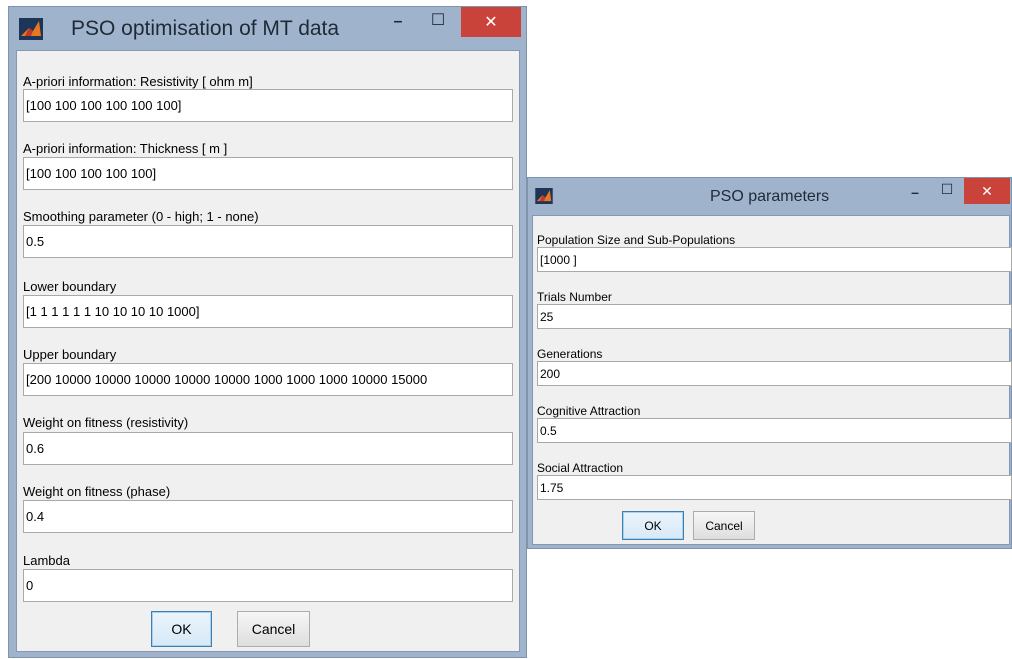  I want to click on pso-title-bar: PSO parameters – ☐ ✕, so click(769, 196).